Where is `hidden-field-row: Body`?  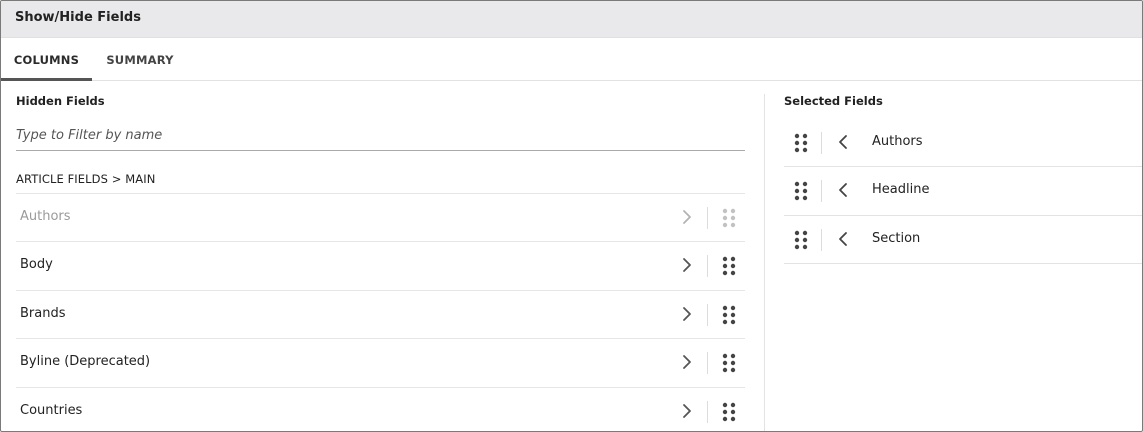 hidden-field-row: Body is located at coordinates (380, 265).